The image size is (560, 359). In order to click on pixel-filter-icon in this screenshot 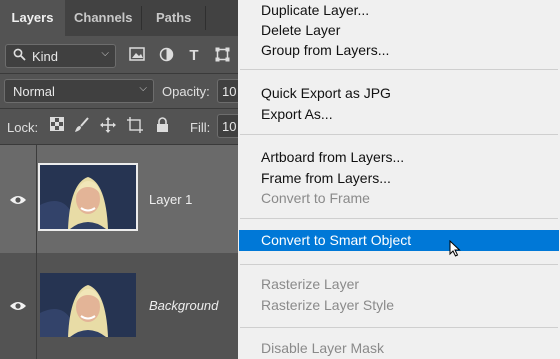, I will do `click(137, 56)`.